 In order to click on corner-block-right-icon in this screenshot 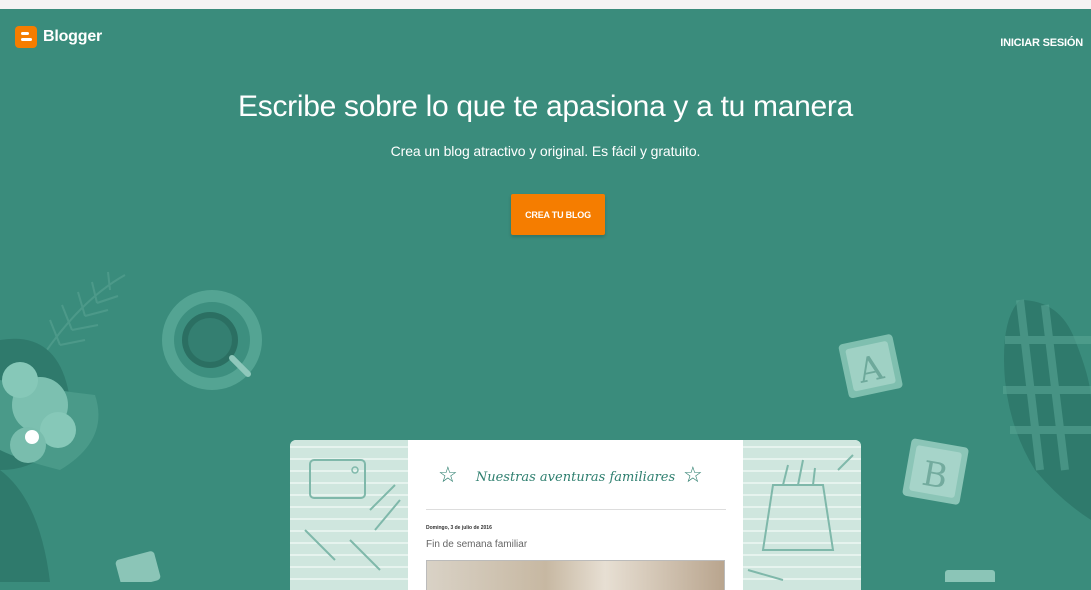, I will do `click(970, 576)`.